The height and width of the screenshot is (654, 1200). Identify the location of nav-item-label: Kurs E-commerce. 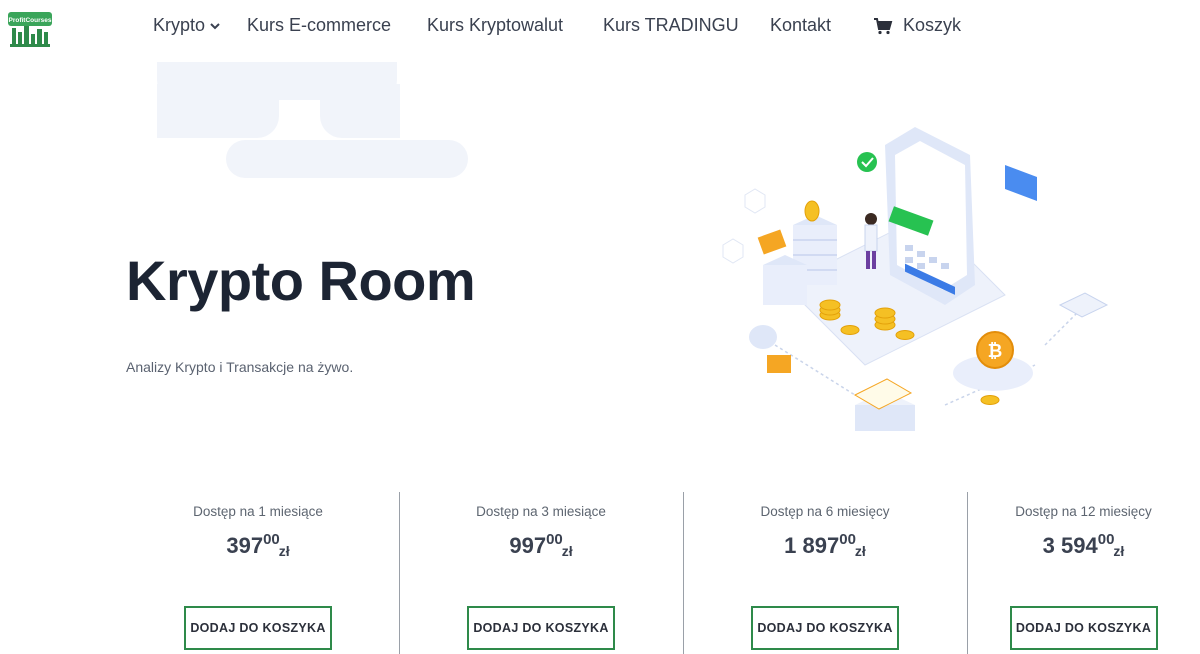
(319, 25).